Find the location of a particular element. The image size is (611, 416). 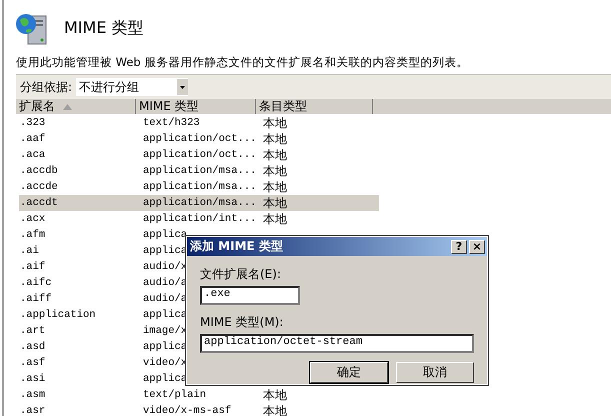

column-header: MIME 类型 is located at coordinates (196, 106).